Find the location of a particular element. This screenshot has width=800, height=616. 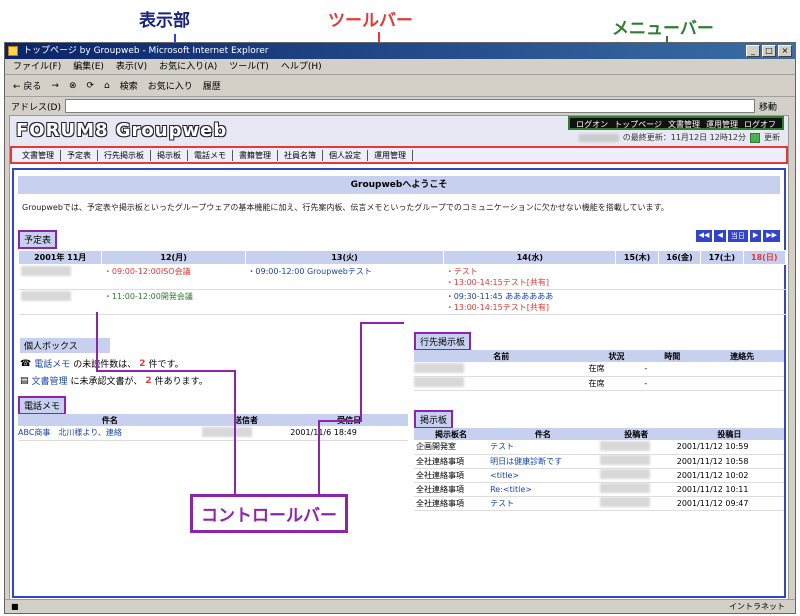

day-header: 13(火) is located at coordinates (344, 257).